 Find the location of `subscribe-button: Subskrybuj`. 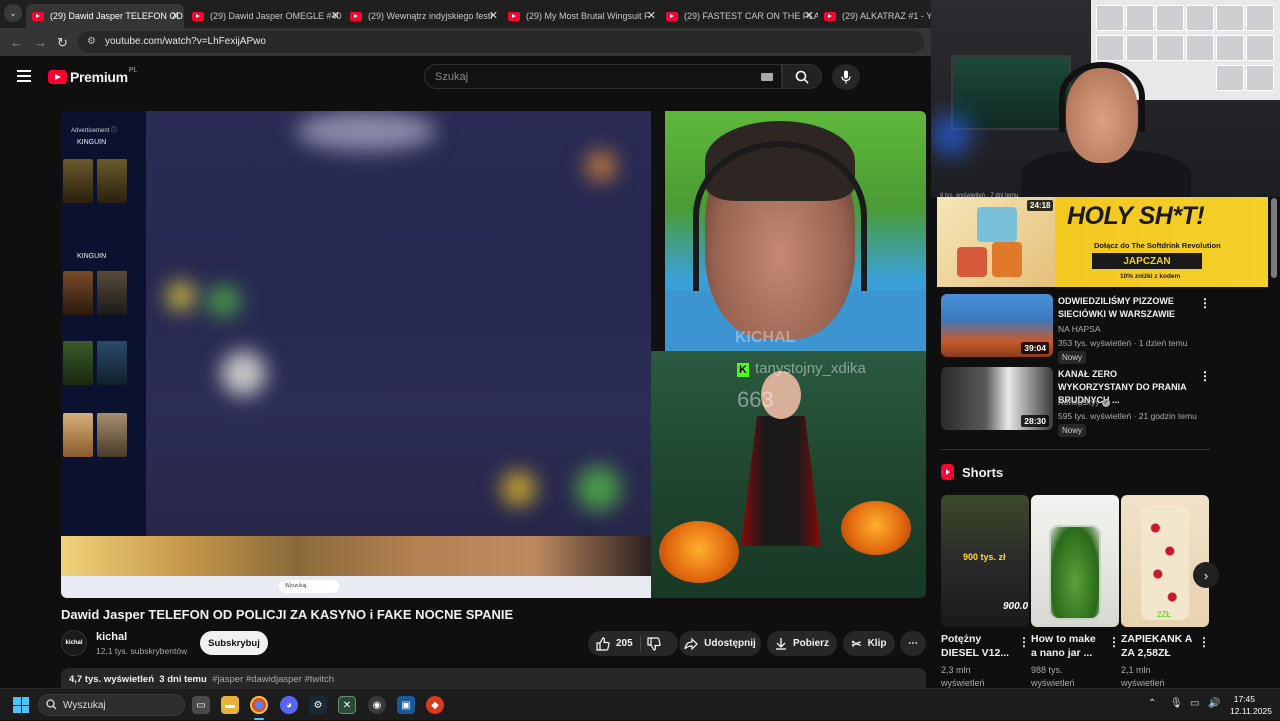

subscribe-button: Subskrybuj is located at coordinates (234, 643).